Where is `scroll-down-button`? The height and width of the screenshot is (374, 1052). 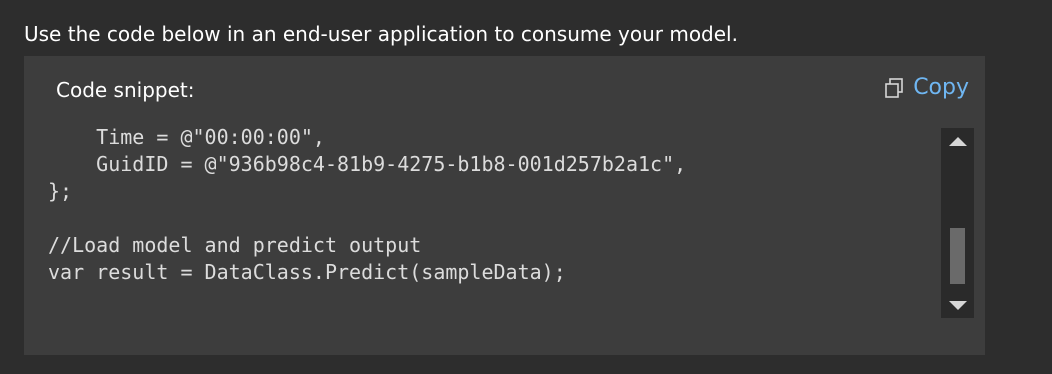 scroll-down-button is located at coordinates (957, 305).